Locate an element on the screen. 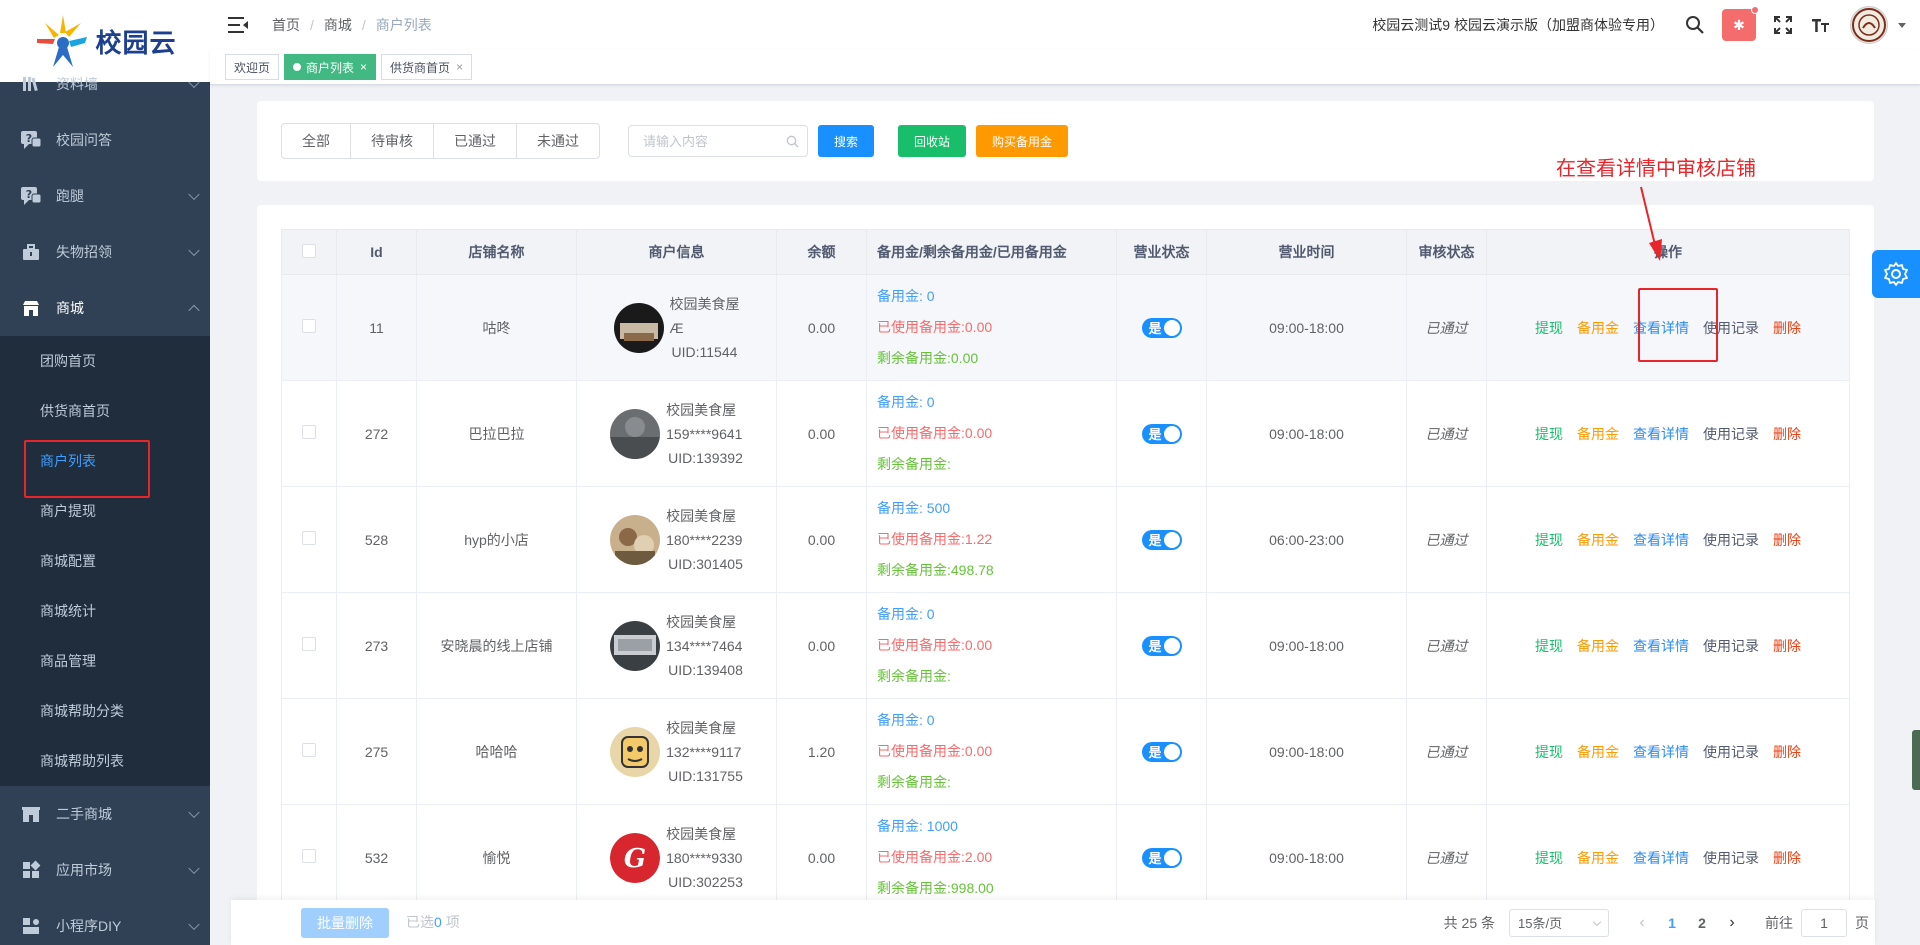 Image resolution: width=1920 pixels, height=945 pixels. search-input is located at coordinates (713, 141).